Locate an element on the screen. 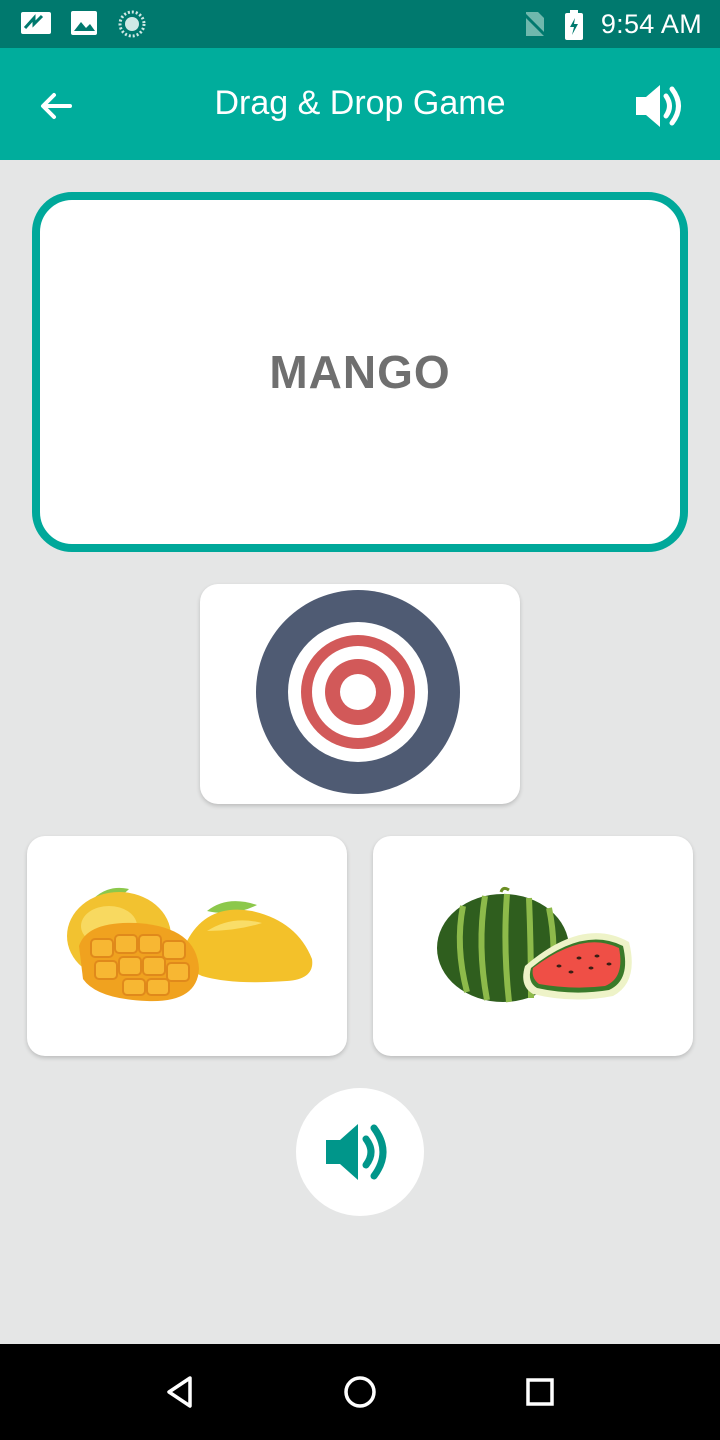 The image size is (720, 1440). recents-nav-icon is located at coordinates (540, 1392).